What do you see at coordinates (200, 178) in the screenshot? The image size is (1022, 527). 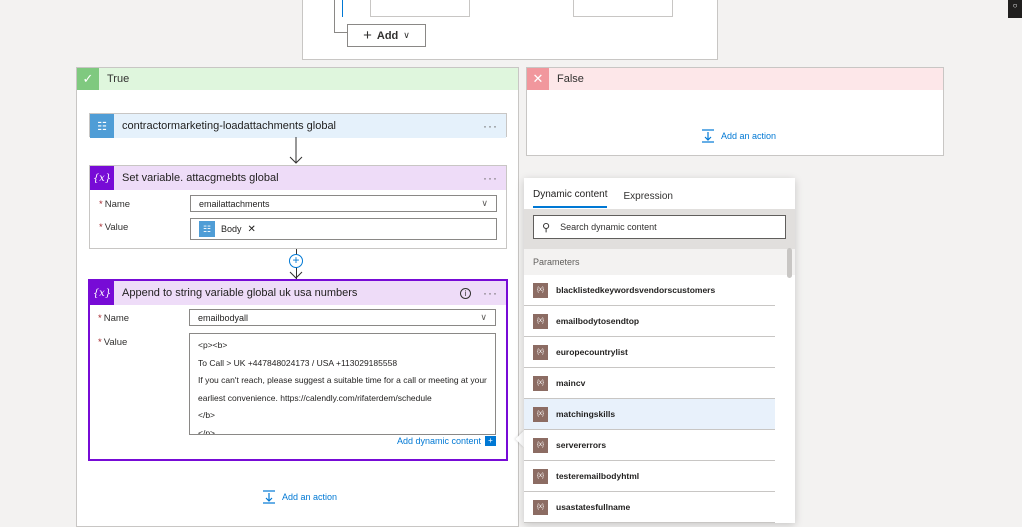 I see `card-title: Set variable. attacgmebts global` at bounding box center [200, 178].